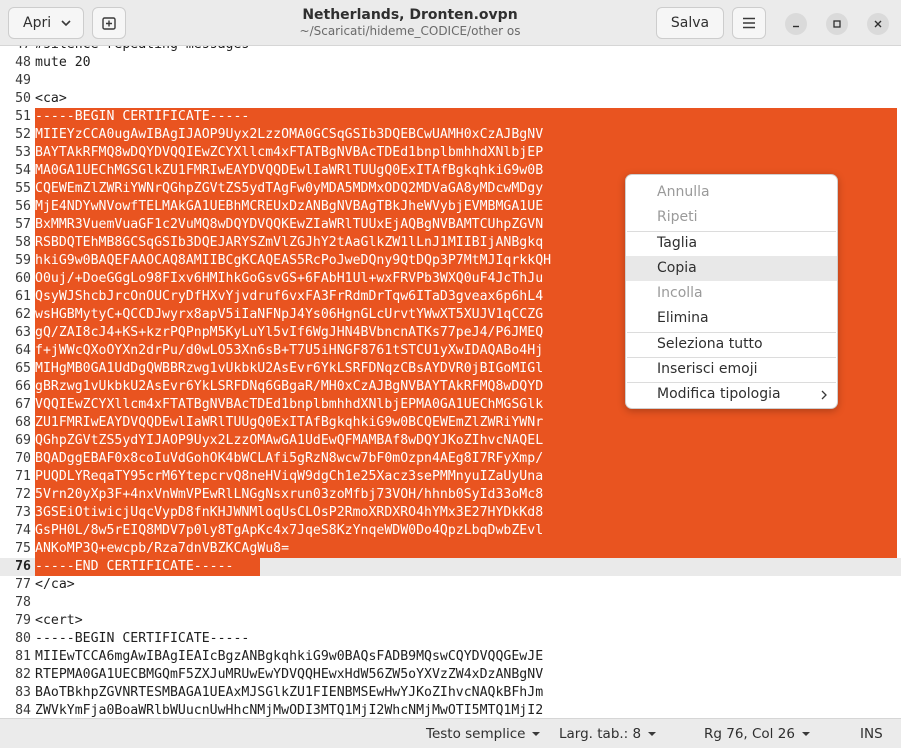 The width and height of the screenshot is (901, 748). What do you see at coordinates (450, 603) in the screenshot?
I see `editor-line: 78` at bounding box center [450, 603].